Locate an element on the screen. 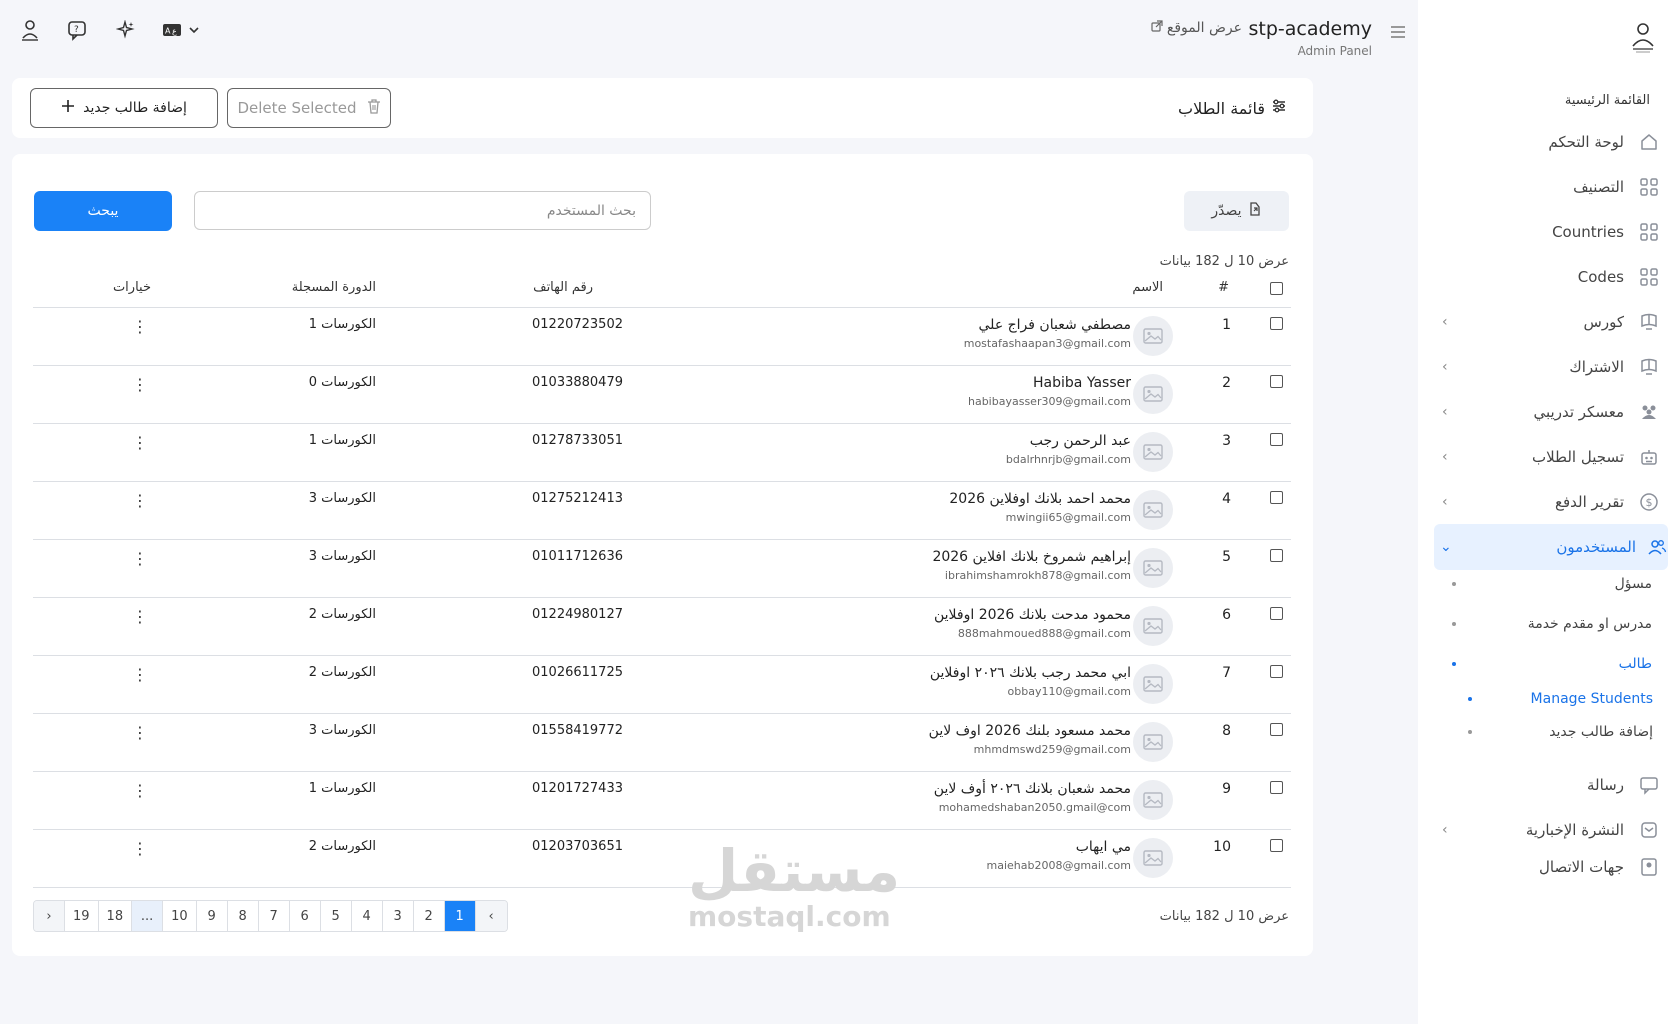 The height and width of the screenshot is (1024, 1680). column-header-number: # is located at coordinates (1223, 287).